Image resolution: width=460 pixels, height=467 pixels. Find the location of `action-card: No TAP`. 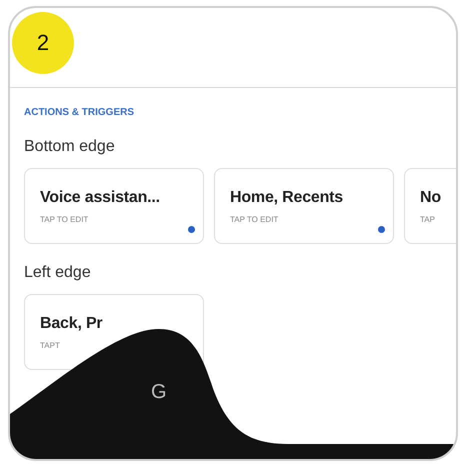

action-card: No TAP is located at coordinates (430, 206).